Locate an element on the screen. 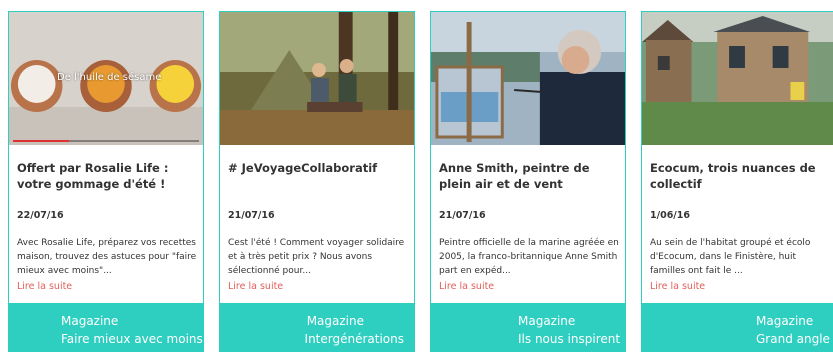  painter-portrait-image is located at coordinates (528, 78).